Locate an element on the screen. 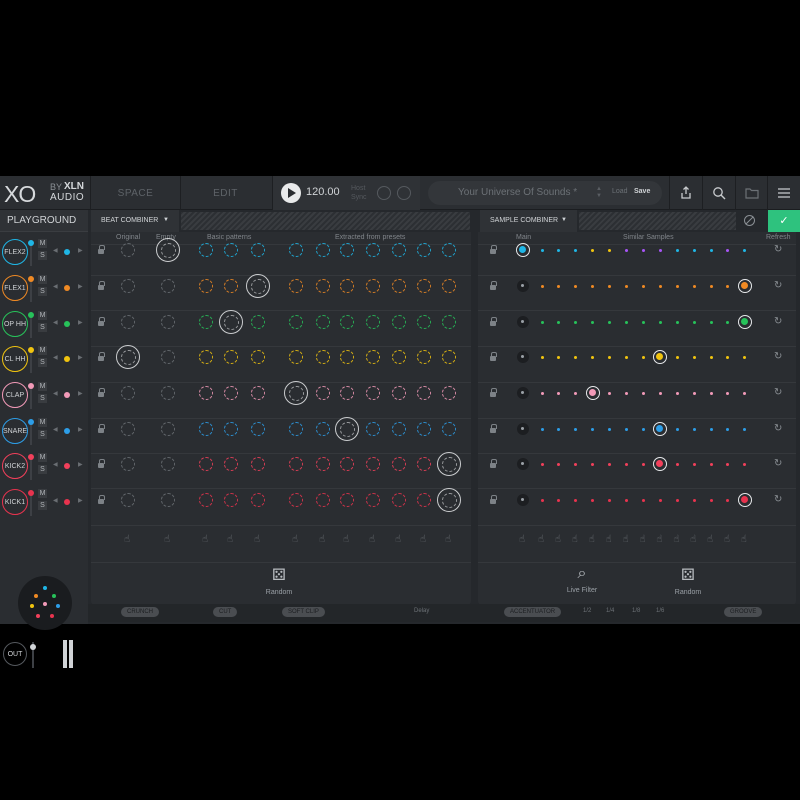  delay-label: Delay is located at coordinates (421, 611).